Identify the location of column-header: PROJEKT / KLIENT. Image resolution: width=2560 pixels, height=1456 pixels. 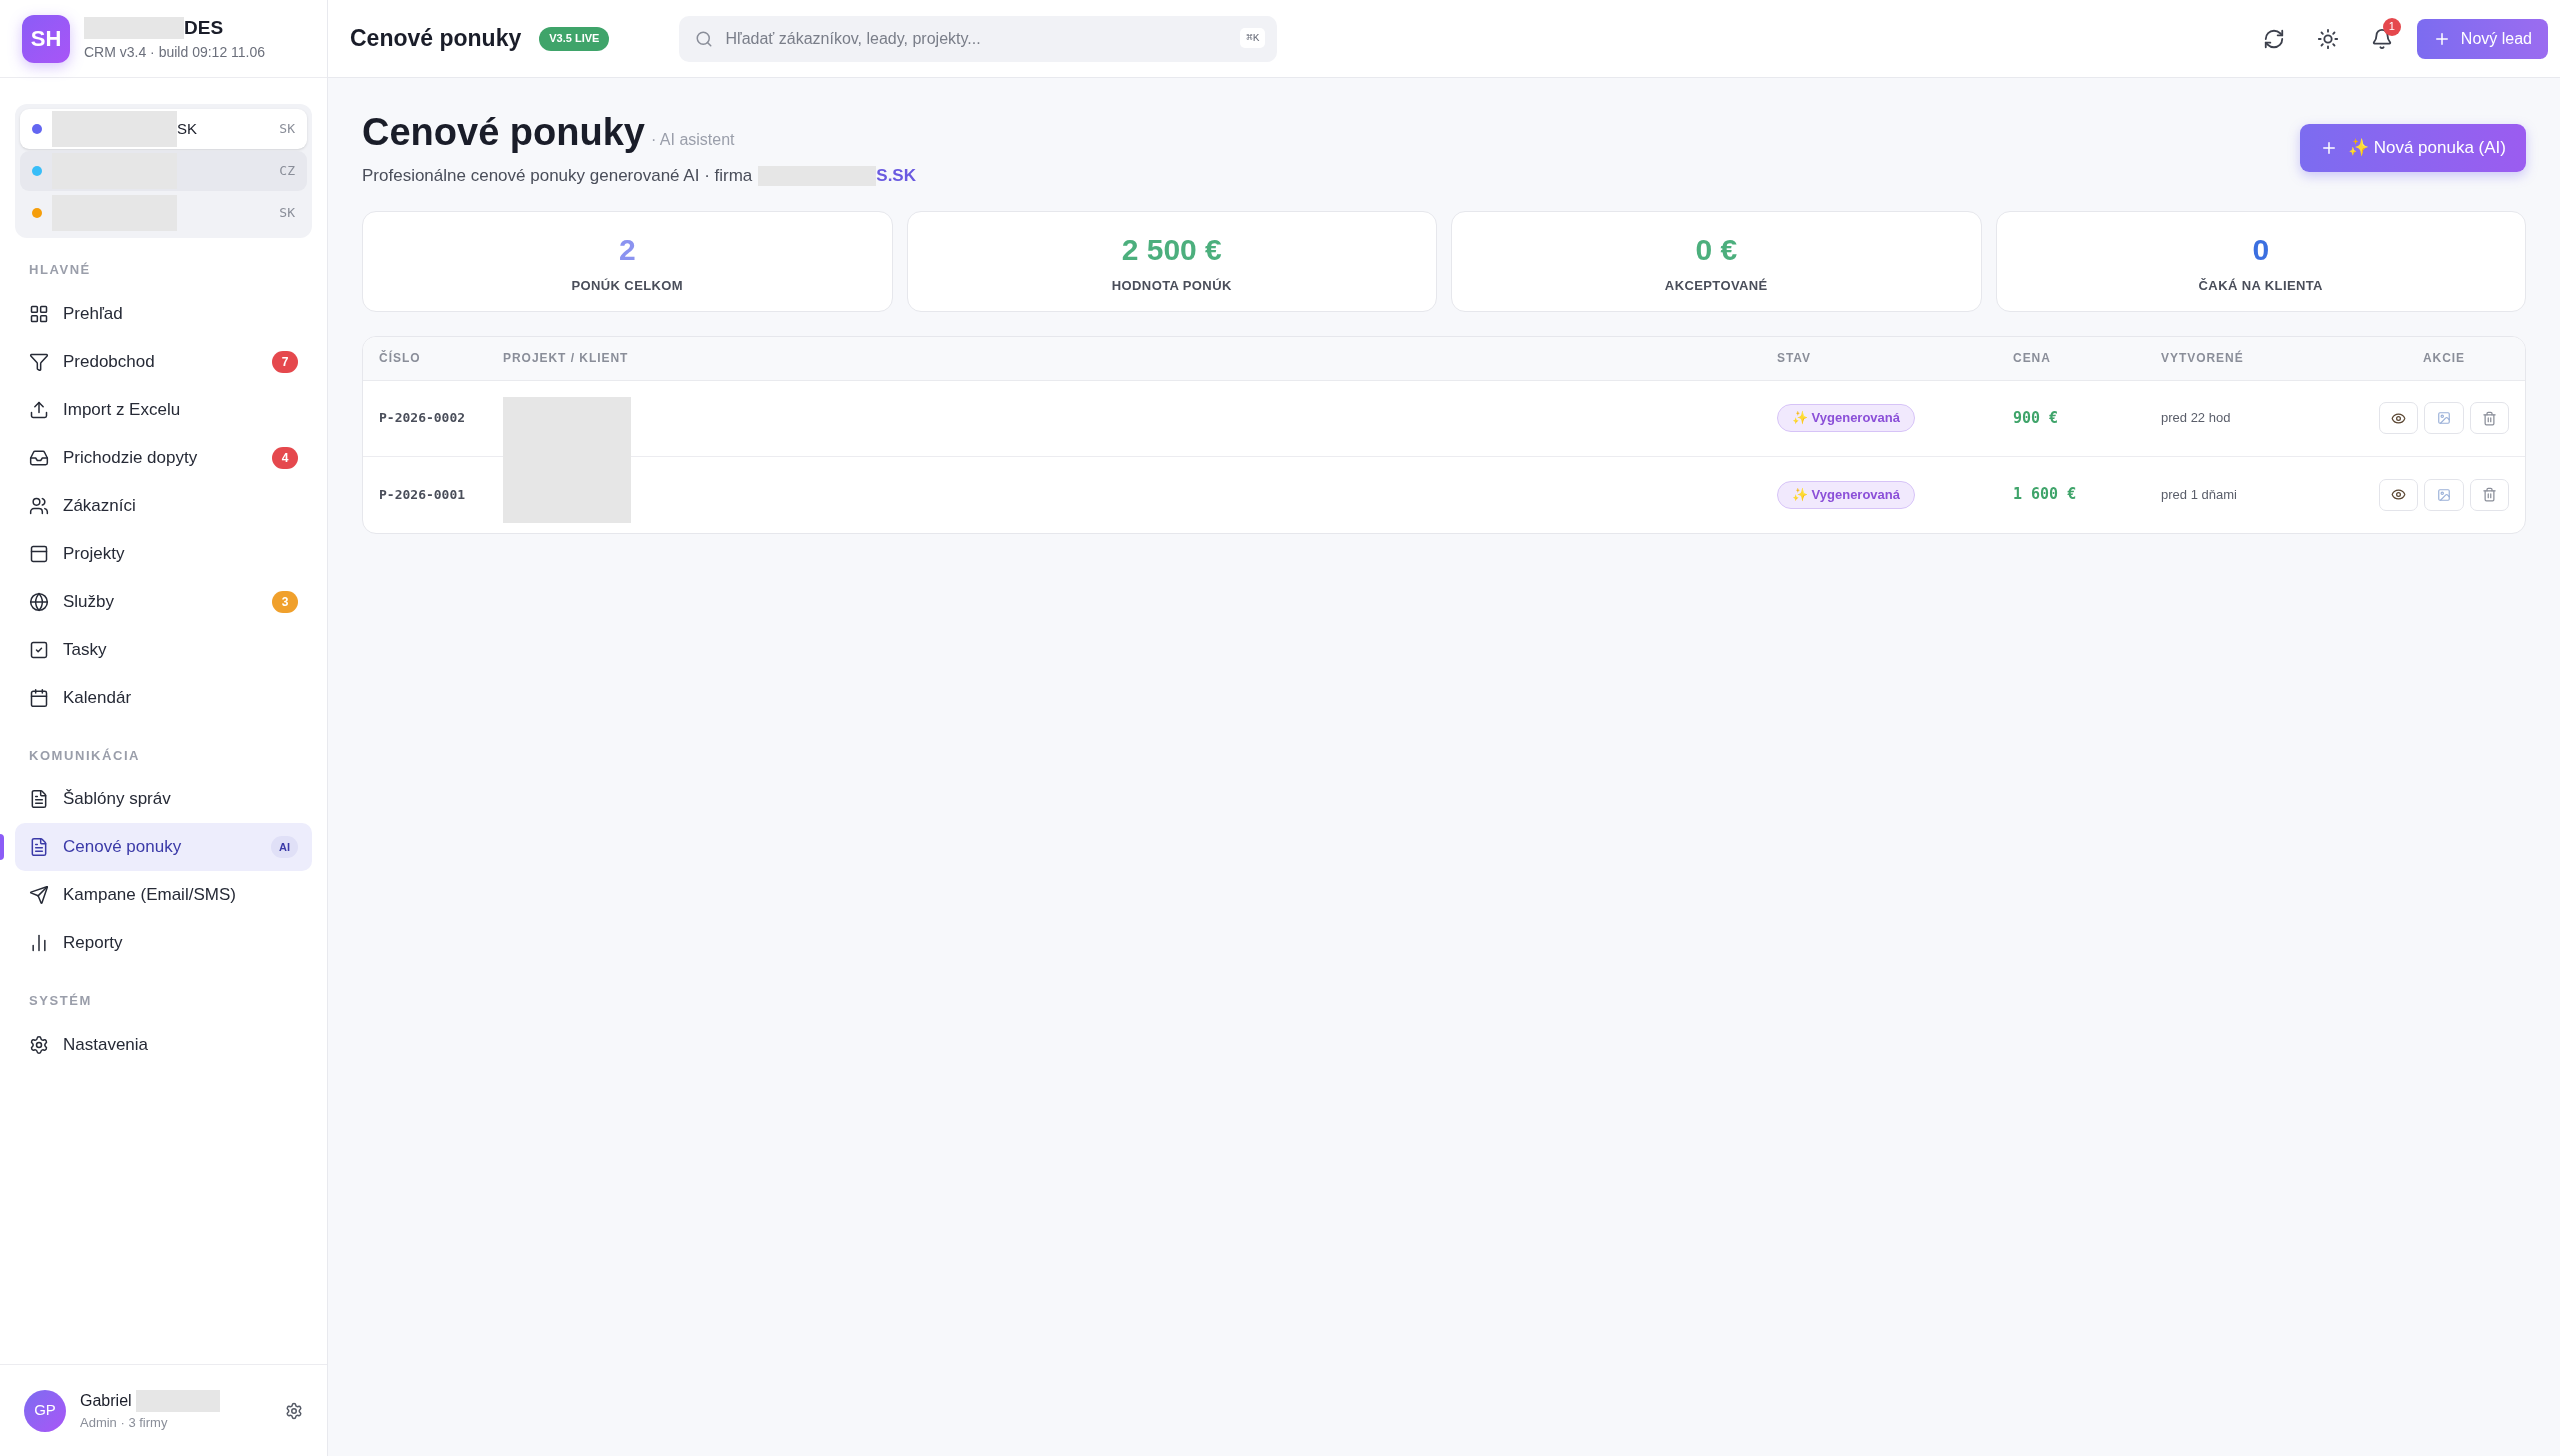
(566, 358).